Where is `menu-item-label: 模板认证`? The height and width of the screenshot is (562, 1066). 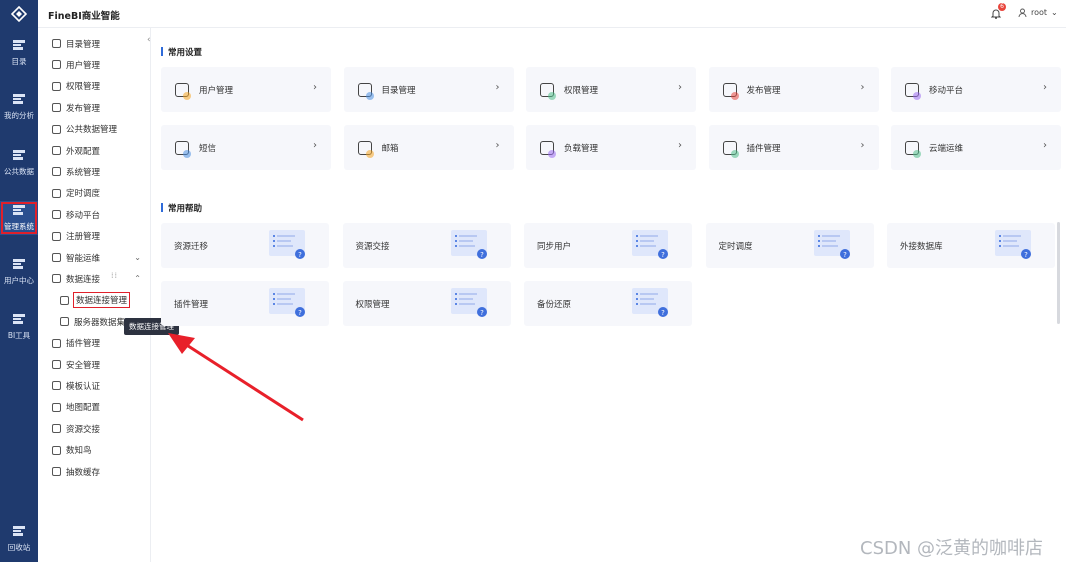
menu-item-label: 模板认证 is located at coordinates (83, 386).